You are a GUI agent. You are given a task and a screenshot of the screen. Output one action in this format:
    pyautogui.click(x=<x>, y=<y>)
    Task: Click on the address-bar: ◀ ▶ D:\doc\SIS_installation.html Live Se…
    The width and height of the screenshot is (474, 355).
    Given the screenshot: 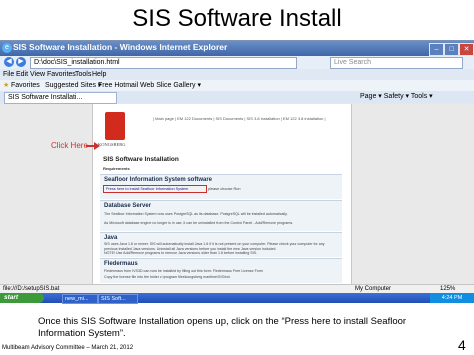 What is the action you would take?
    pyautogui.click(x=237, y=62)
    